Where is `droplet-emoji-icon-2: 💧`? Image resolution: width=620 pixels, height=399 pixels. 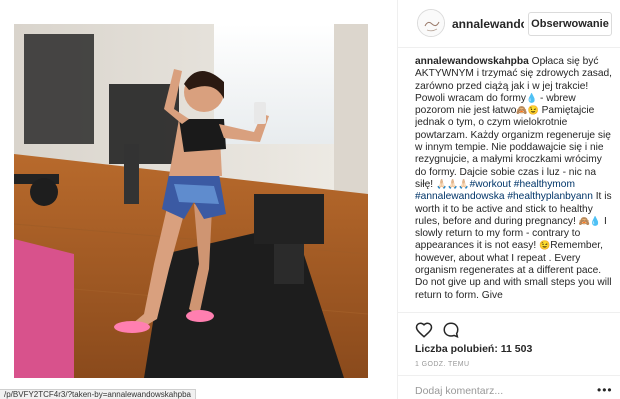 droplet-emoji-icon-2: 💧 is located at coordinates (595, 220).